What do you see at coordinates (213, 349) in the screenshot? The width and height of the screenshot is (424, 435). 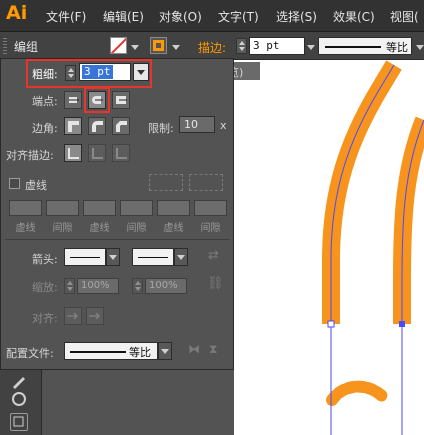 I see `flip-across-icon: ⧗` at bounding box center [213, 349].